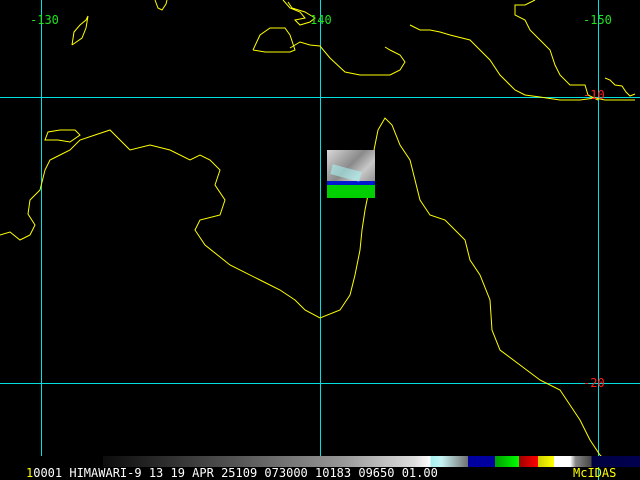 The height and width of the screenshot is (480, 640). Describe the element at coordinates (347, 58) in the screenshot. I see `coastline-new-guinea-main` at that location.